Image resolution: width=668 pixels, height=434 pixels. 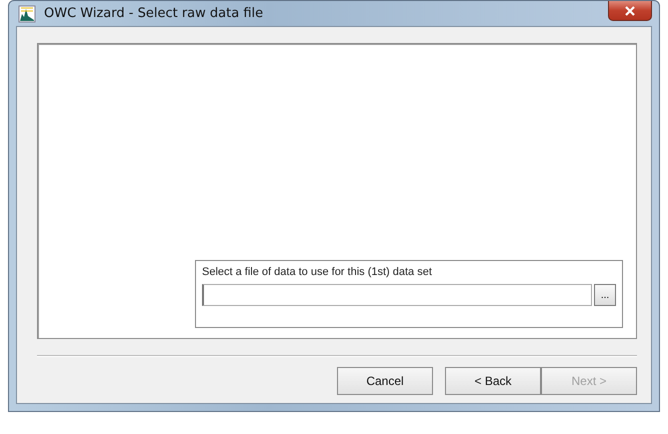 What do you see at coordinates (397, 295) in the screenshot?
I see `file-path-field` at bounding box center [397, 295].